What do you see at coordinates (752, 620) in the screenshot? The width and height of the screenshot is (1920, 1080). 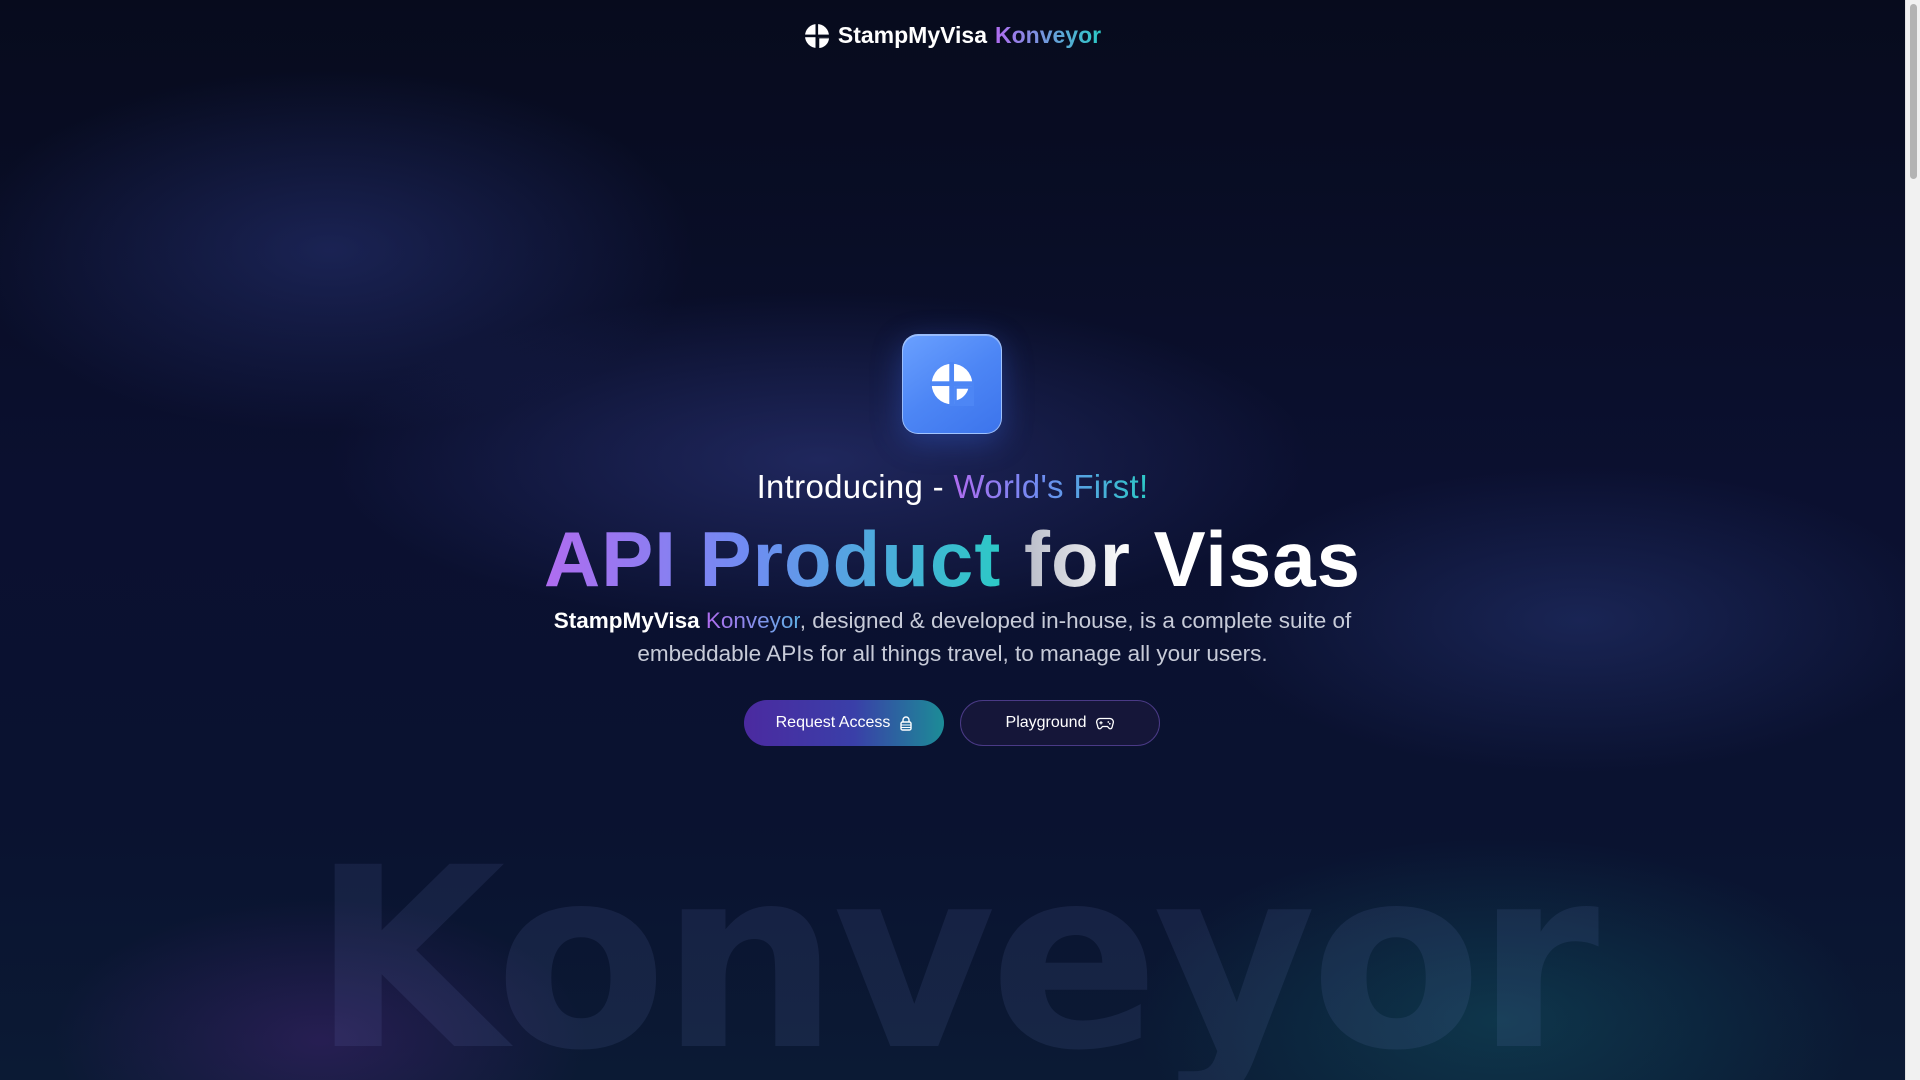 I see `desc-accent: Konveyor` at bounding box center [752, 620].